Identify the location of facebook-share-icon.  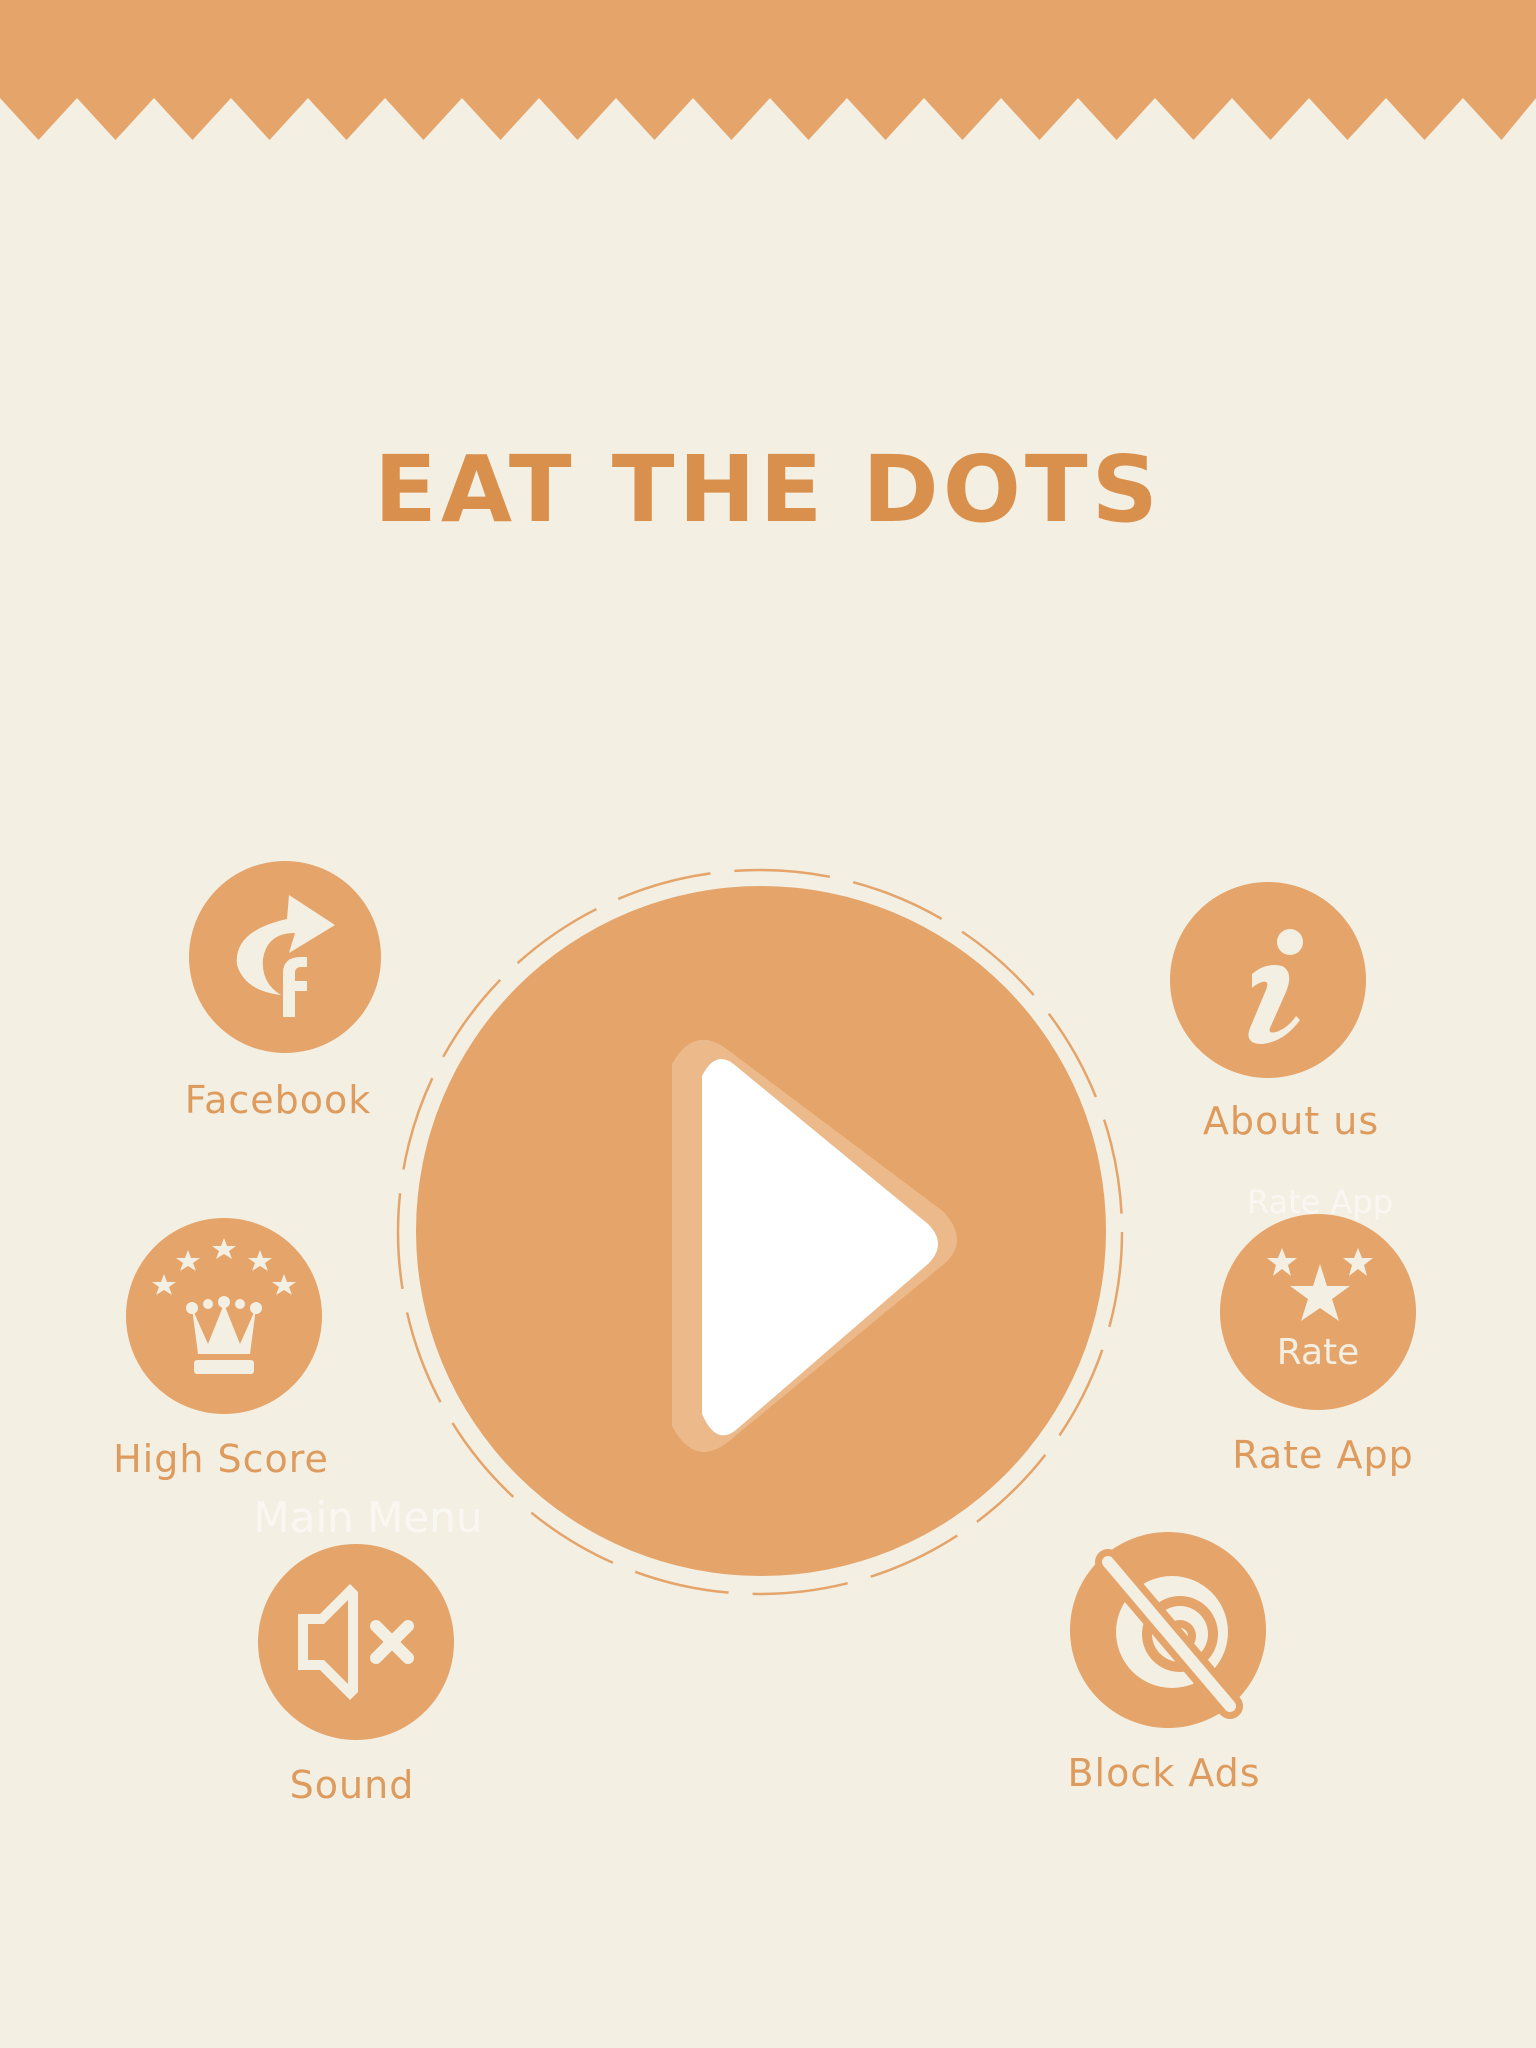
(285, 956).